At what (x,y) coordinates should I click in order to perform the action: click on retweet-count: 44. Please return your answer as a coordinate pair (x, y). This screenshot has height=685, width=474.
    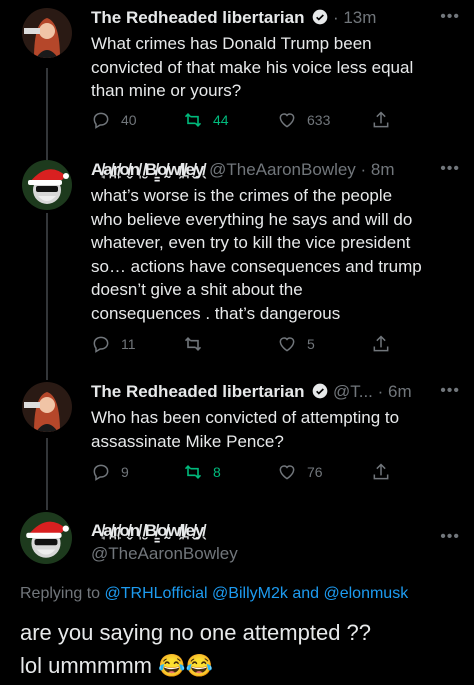
    Looking at the image, I should click on (221, 120).